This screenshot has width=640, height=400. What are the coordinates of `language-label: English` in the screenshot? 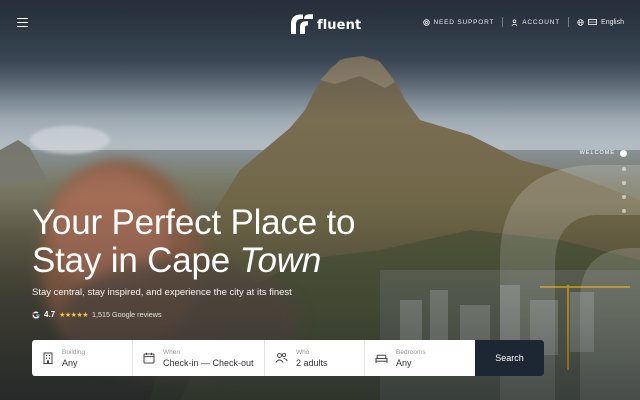 It's located at (612, 22).